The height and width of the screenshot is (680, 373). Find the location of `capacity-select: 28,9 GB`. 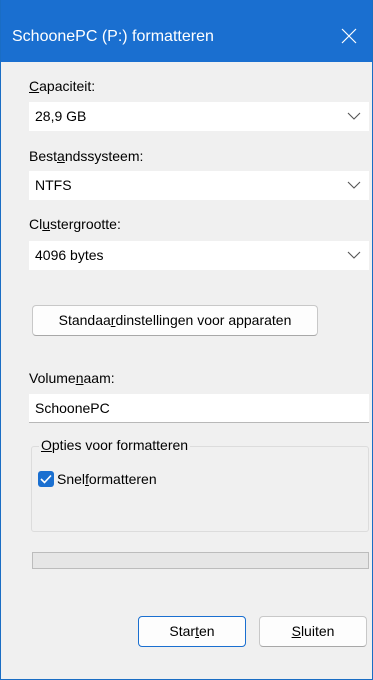

capacity-select: 28,9 GB is located at coordinates (199, 116).